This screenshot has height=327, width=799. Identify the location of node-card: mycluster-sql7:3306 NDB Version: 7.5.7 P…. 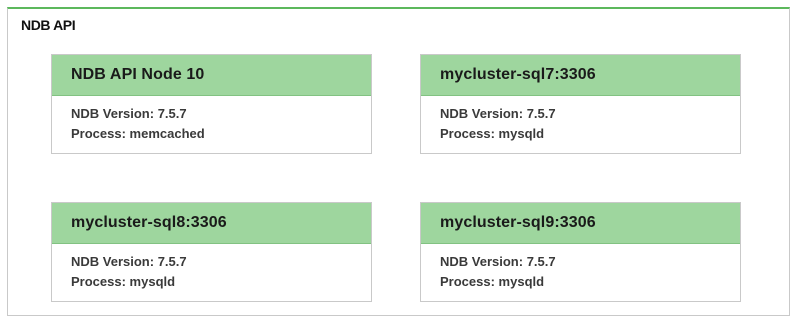
(580, 104).